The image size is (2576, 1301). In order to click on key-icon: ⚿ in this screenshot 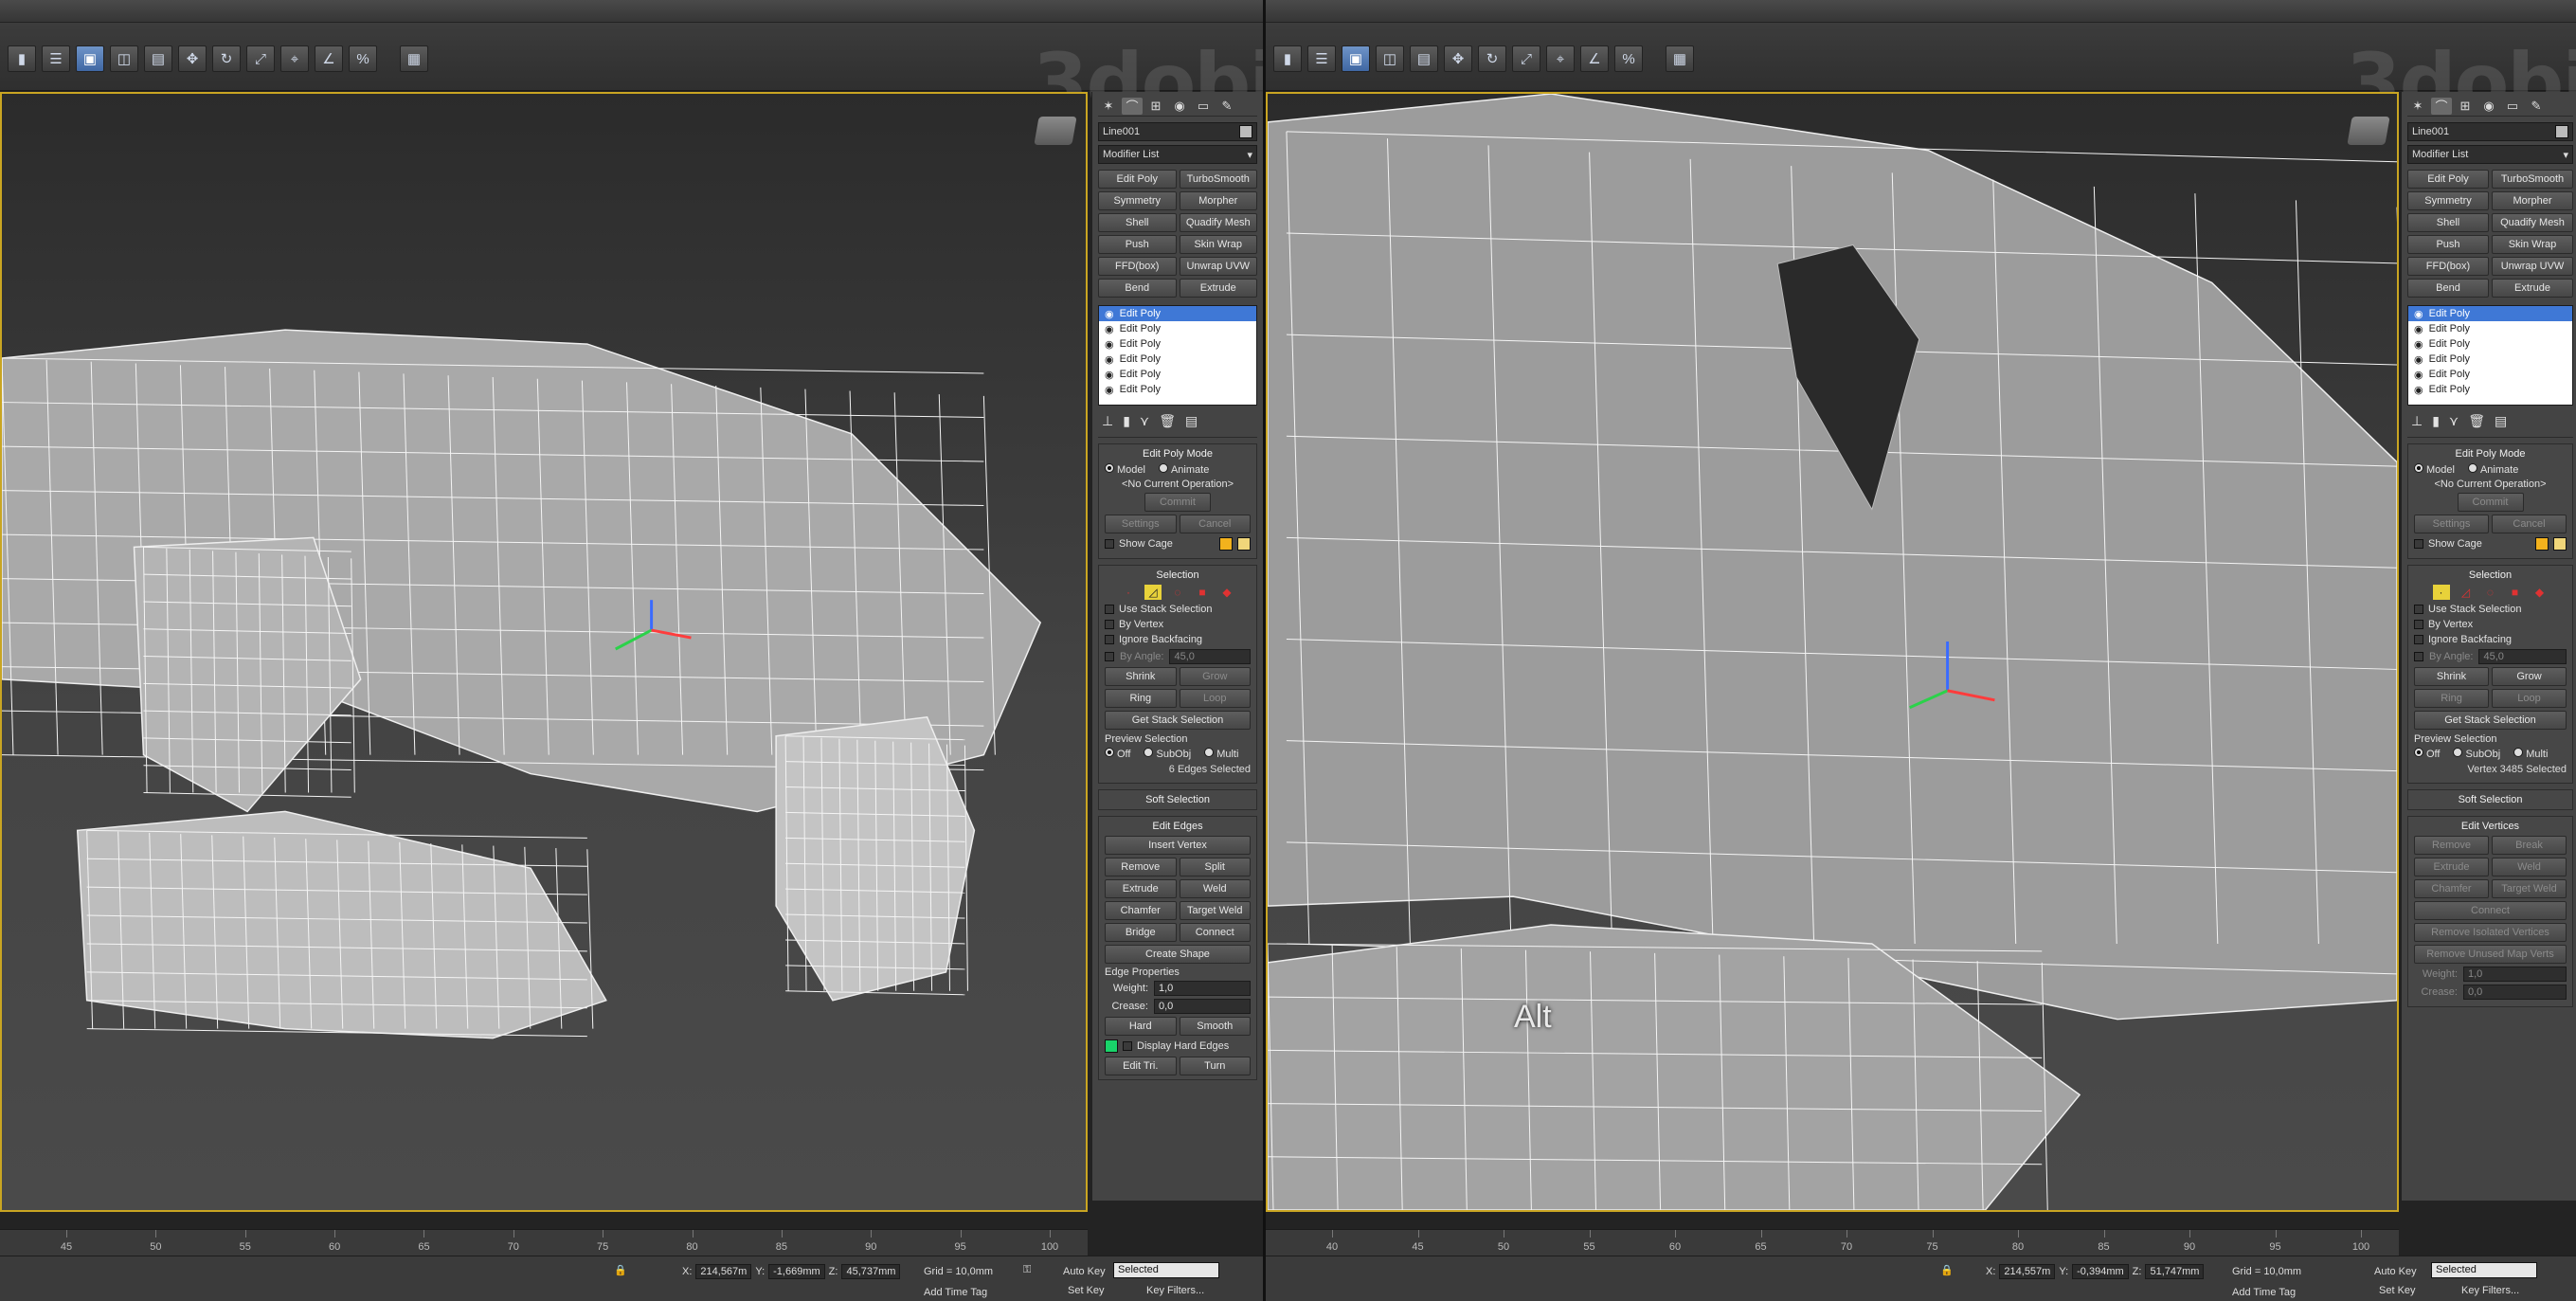, I will do `click(1027, 1270)`.